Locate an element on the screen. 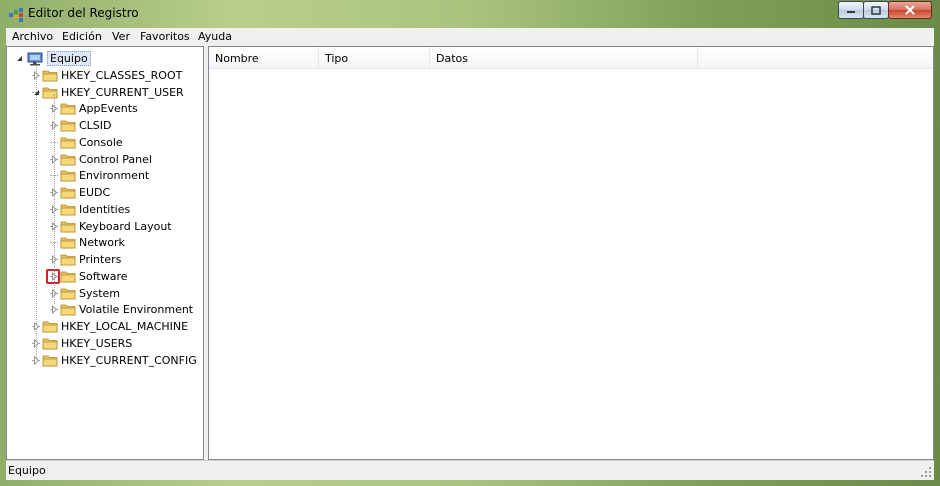  tree-node-label: HKEY_CLASSES_ROOT is located at coordinates (122, 75).